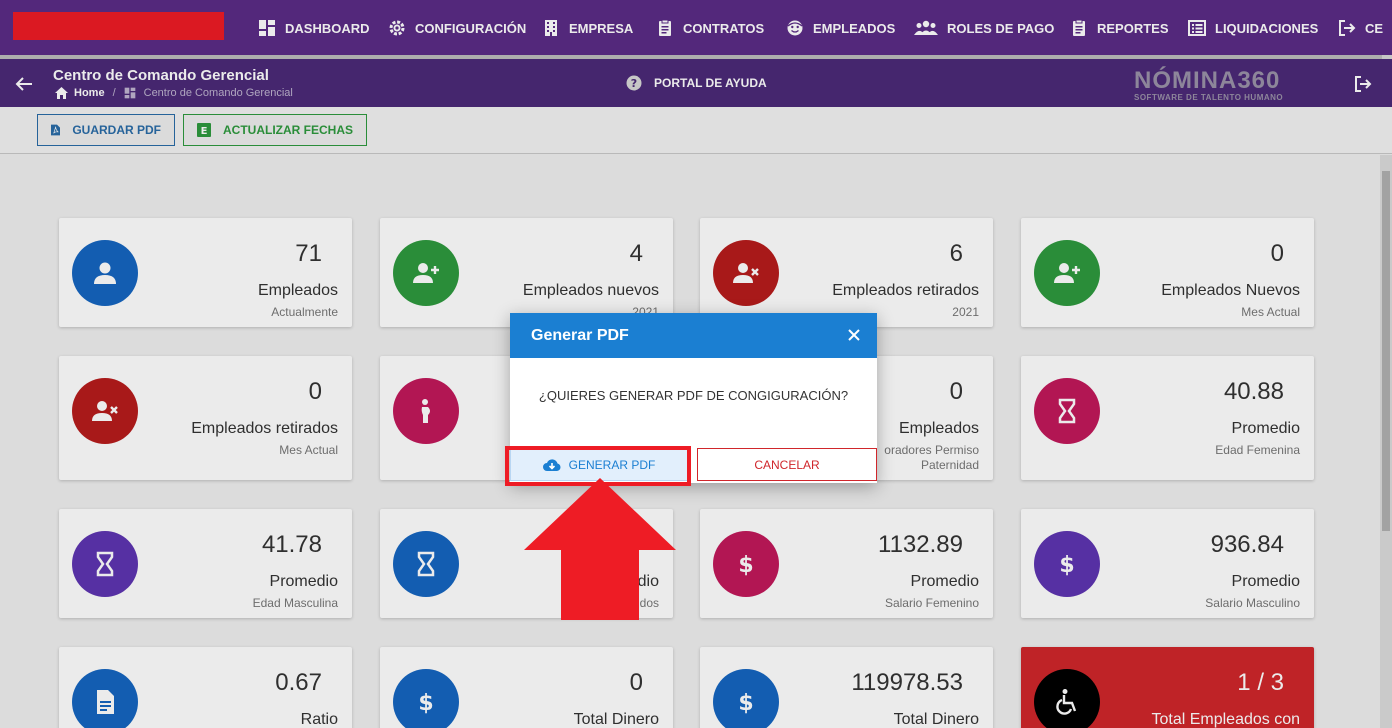 This screenshot has height=728, width=1392. Describe the element at coordinates (600, 549) in the screenshot. I see `red-arrow-annotation` at that location.